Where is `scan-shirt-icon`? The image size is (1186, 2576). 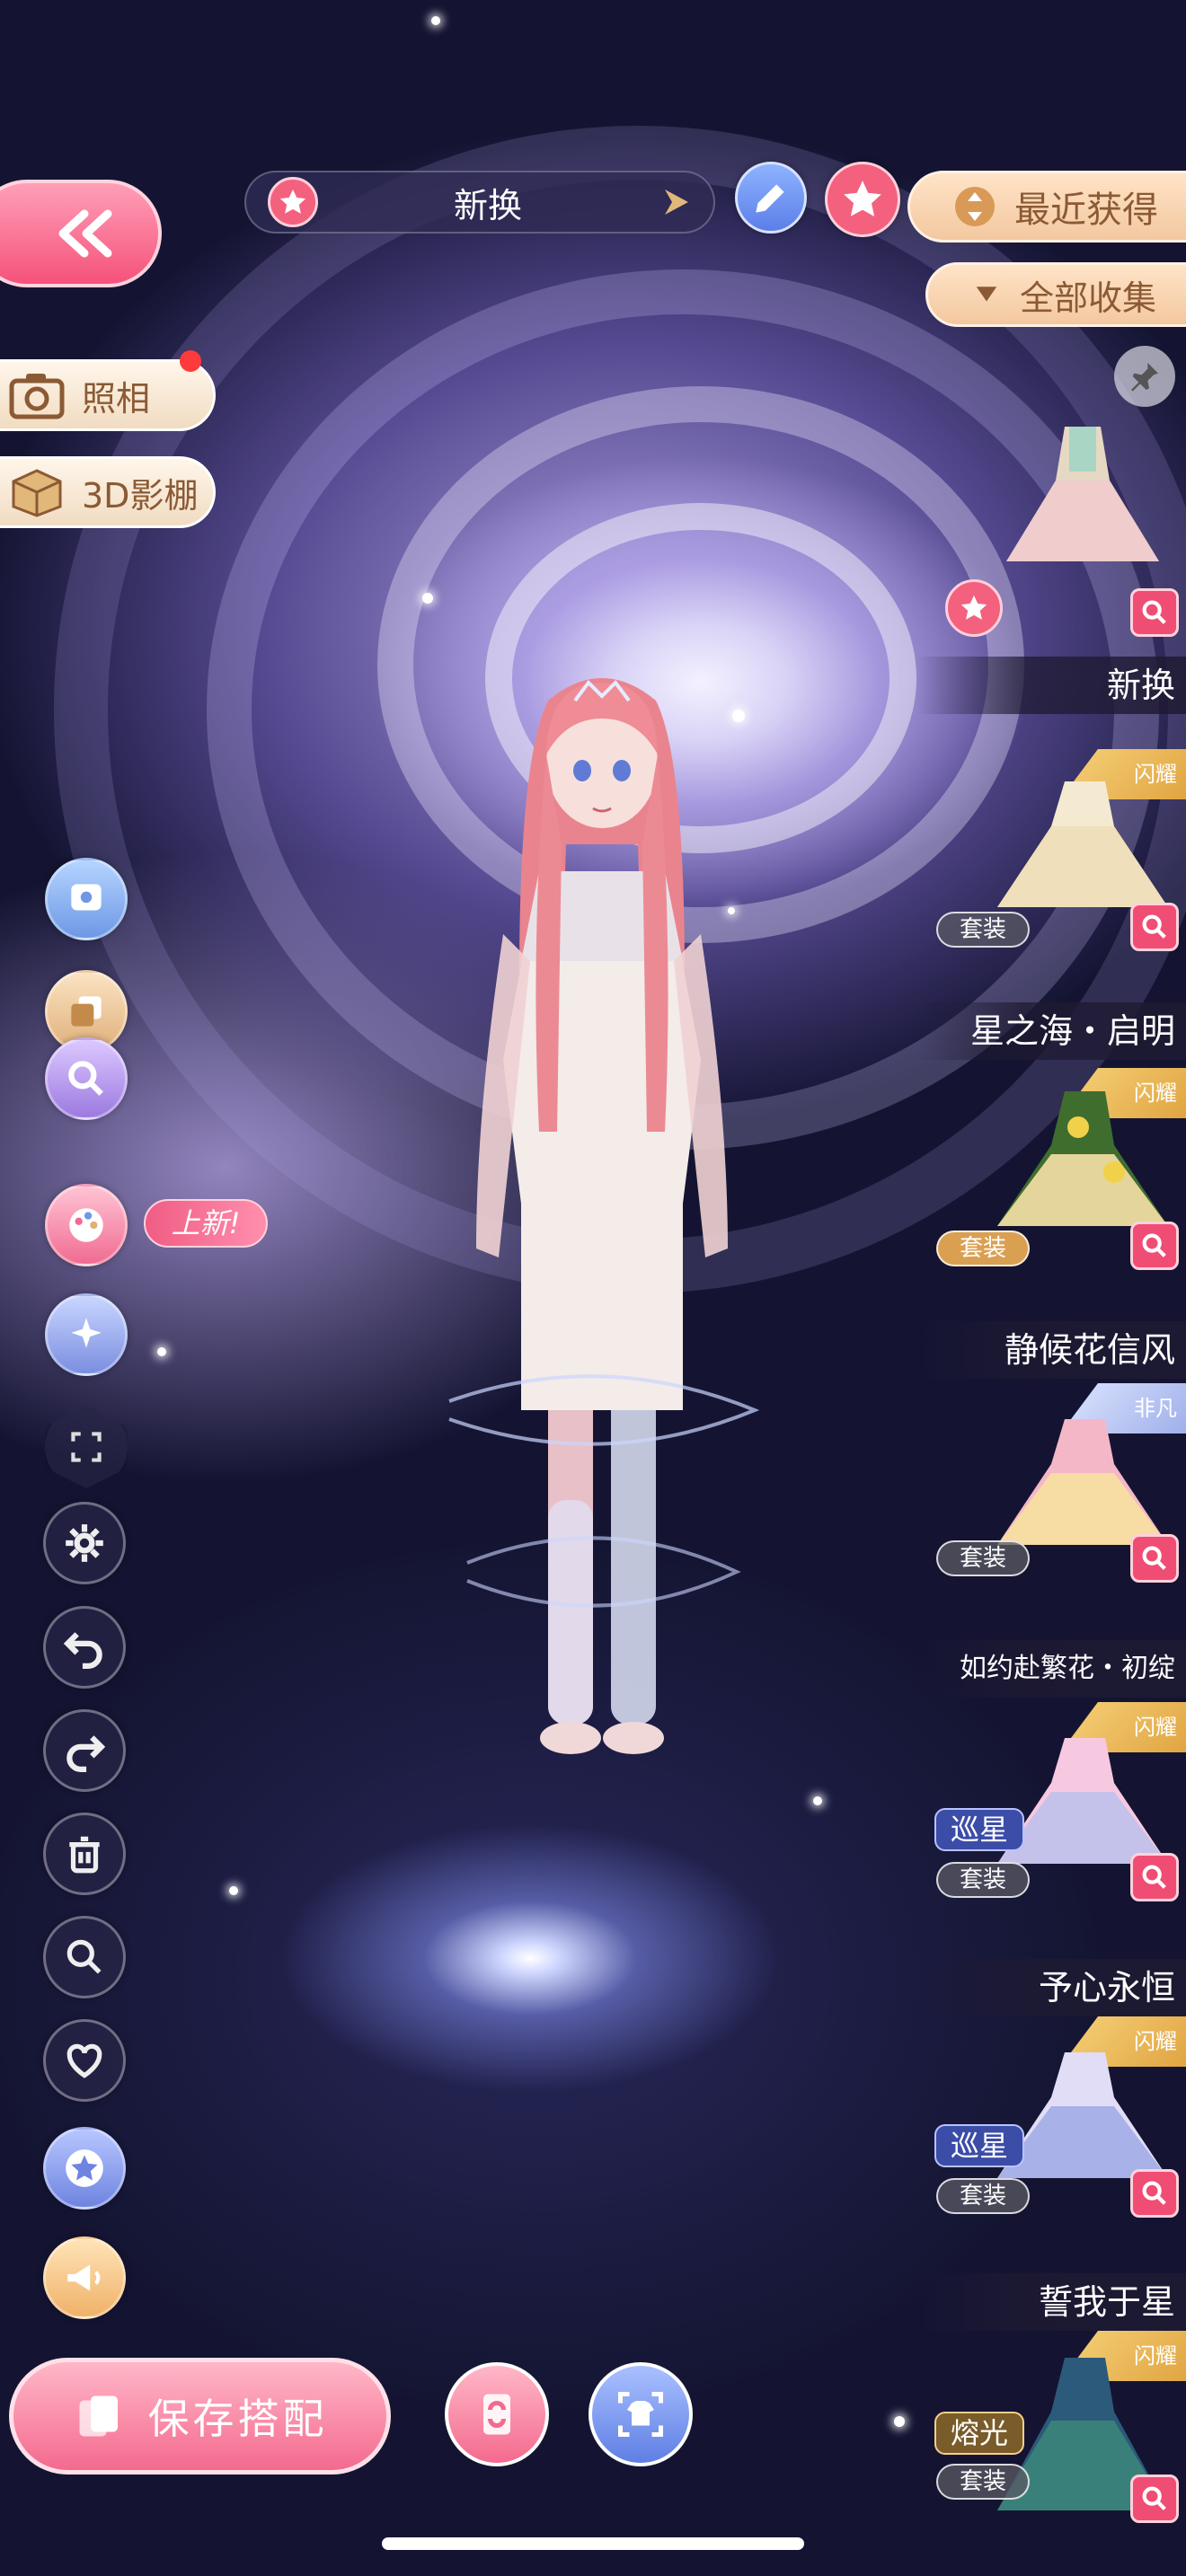 scan-shirt-icon is located at coordinates (640, 2414).